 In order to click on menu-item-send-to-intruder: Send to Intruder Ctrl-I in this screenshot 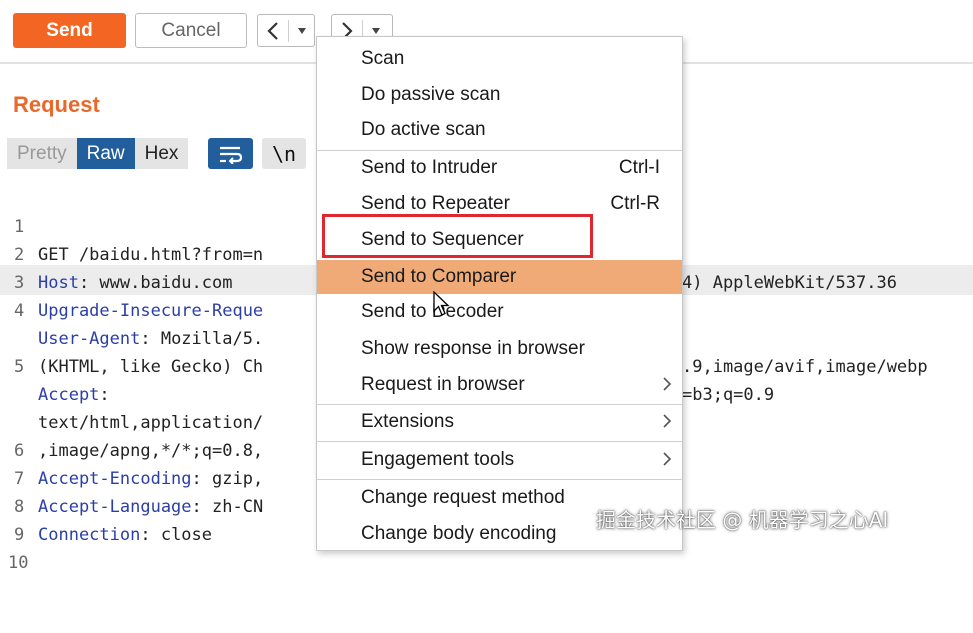, I will do `click(499, 168)`.